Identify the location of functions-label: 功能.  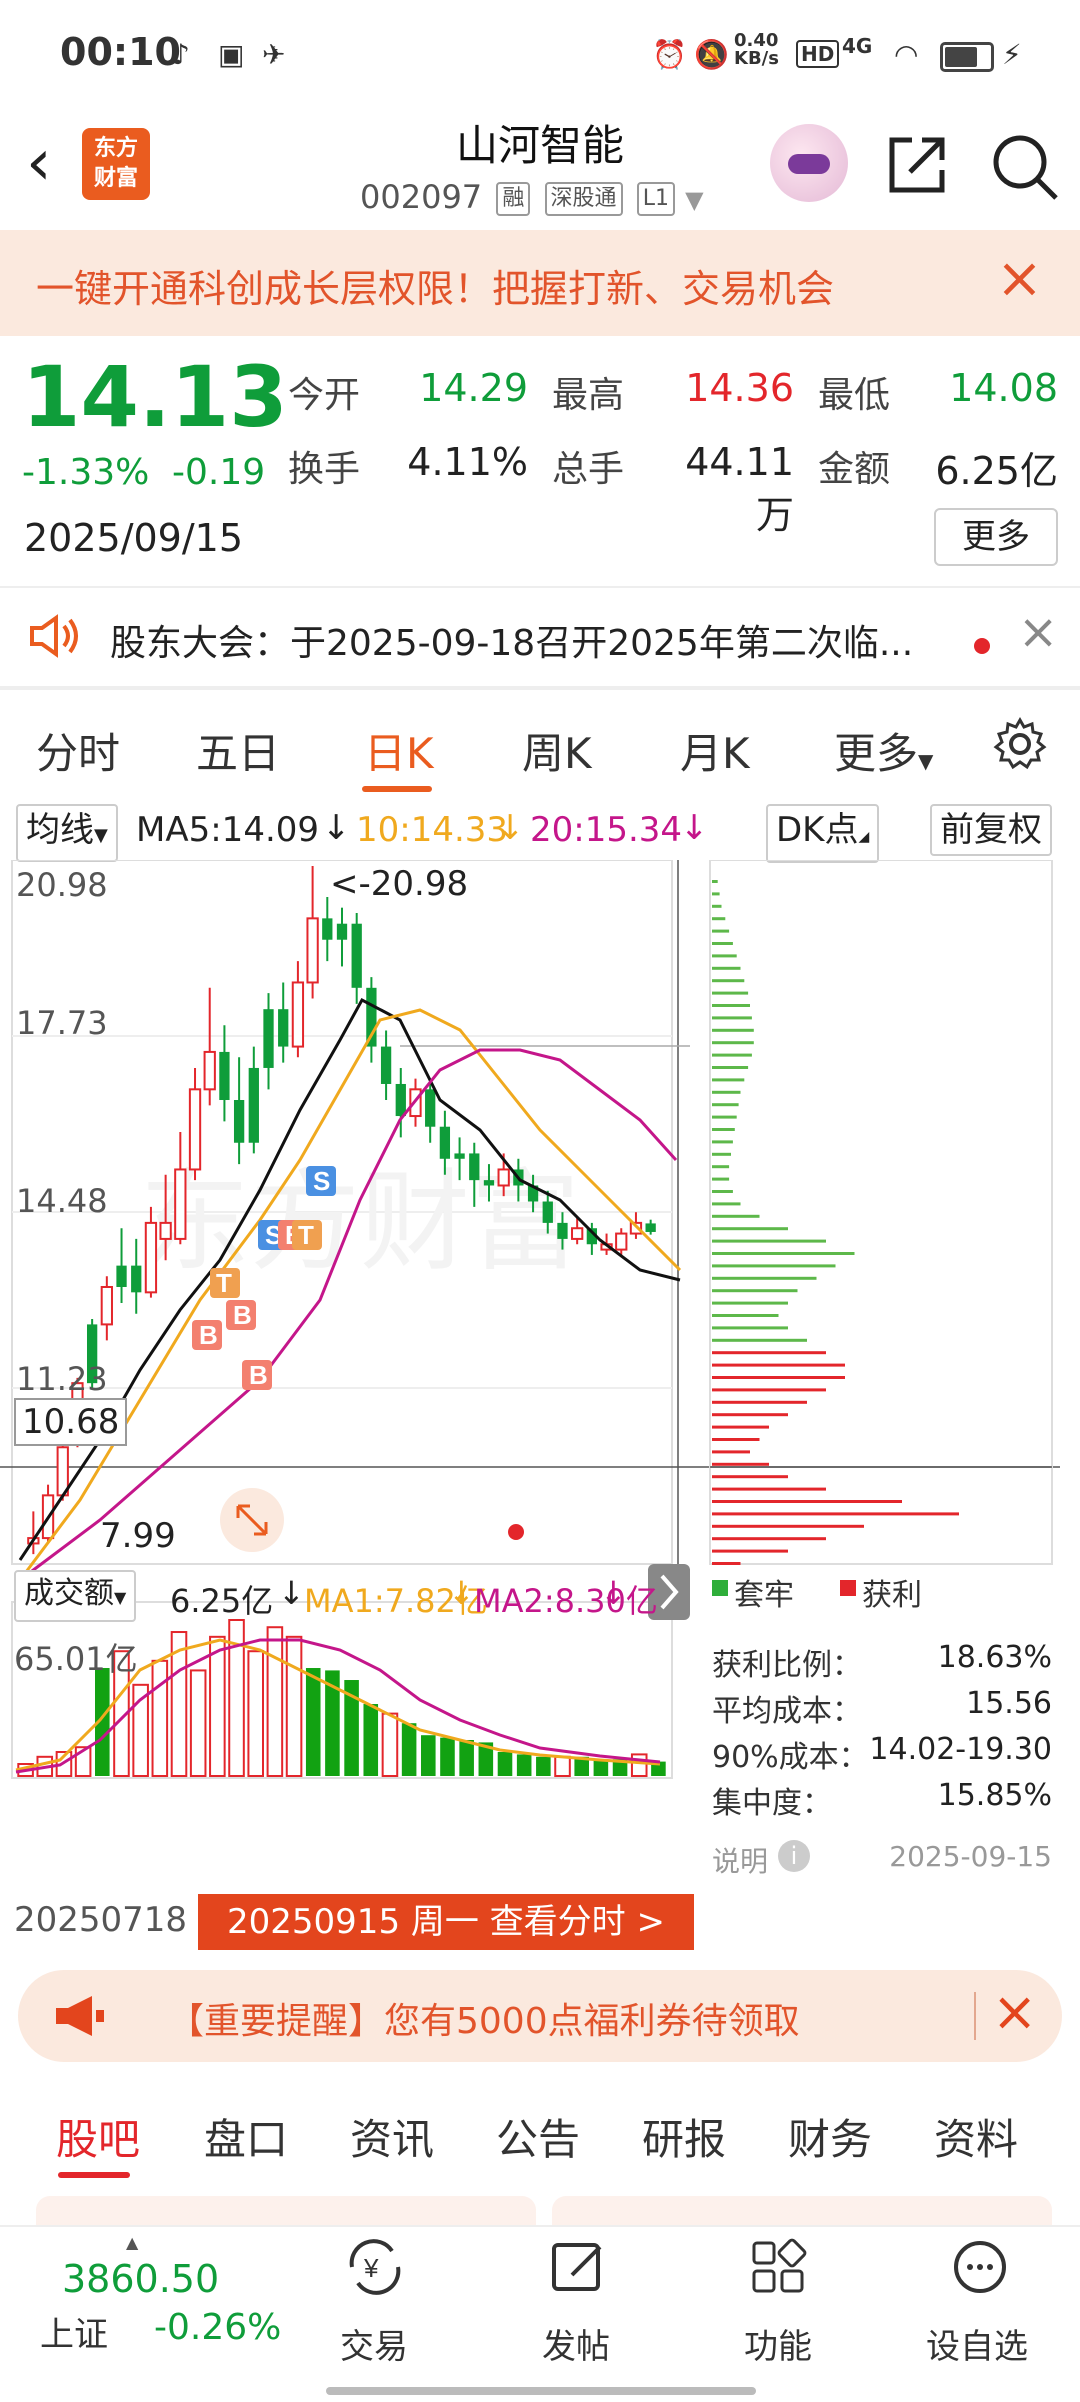
(778, 2343).